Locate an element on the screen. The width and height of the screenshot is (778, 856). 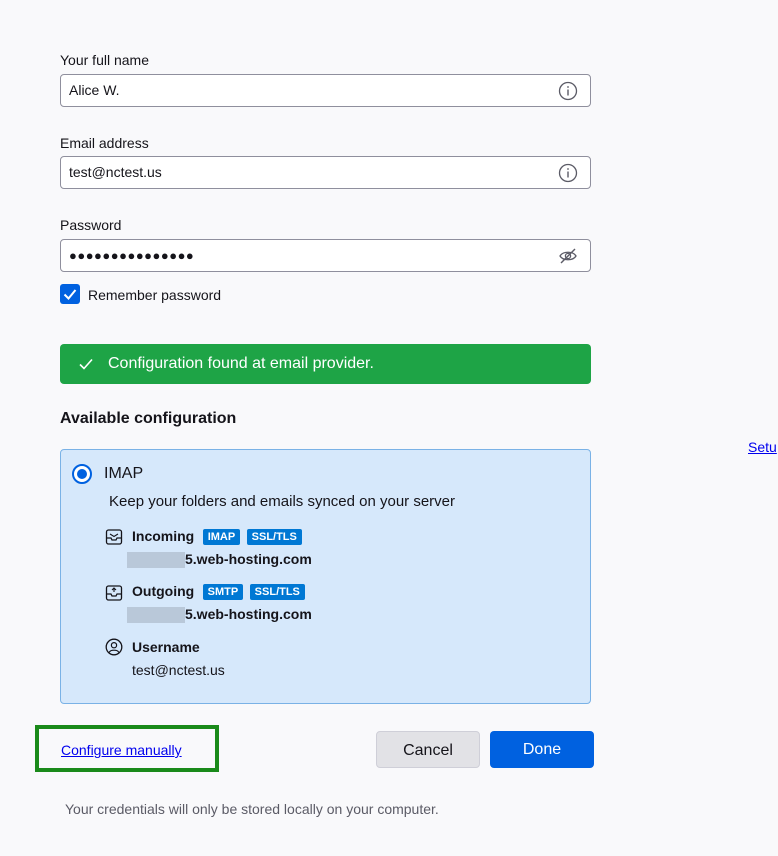
outgoing-label: Outgoing is located at coordinates (163, 591).